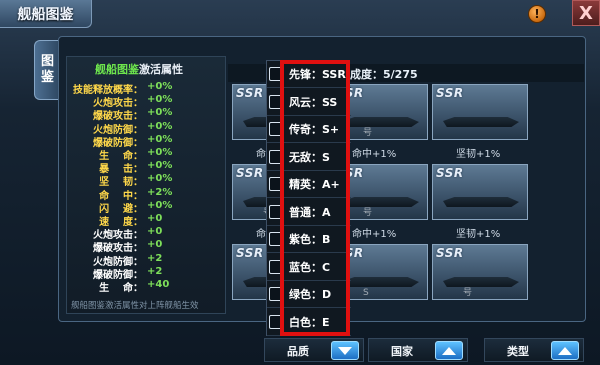 The width and height of the screenshot is (600, 365). I want to click on filter-type-button: 类型, so click(534, 350).